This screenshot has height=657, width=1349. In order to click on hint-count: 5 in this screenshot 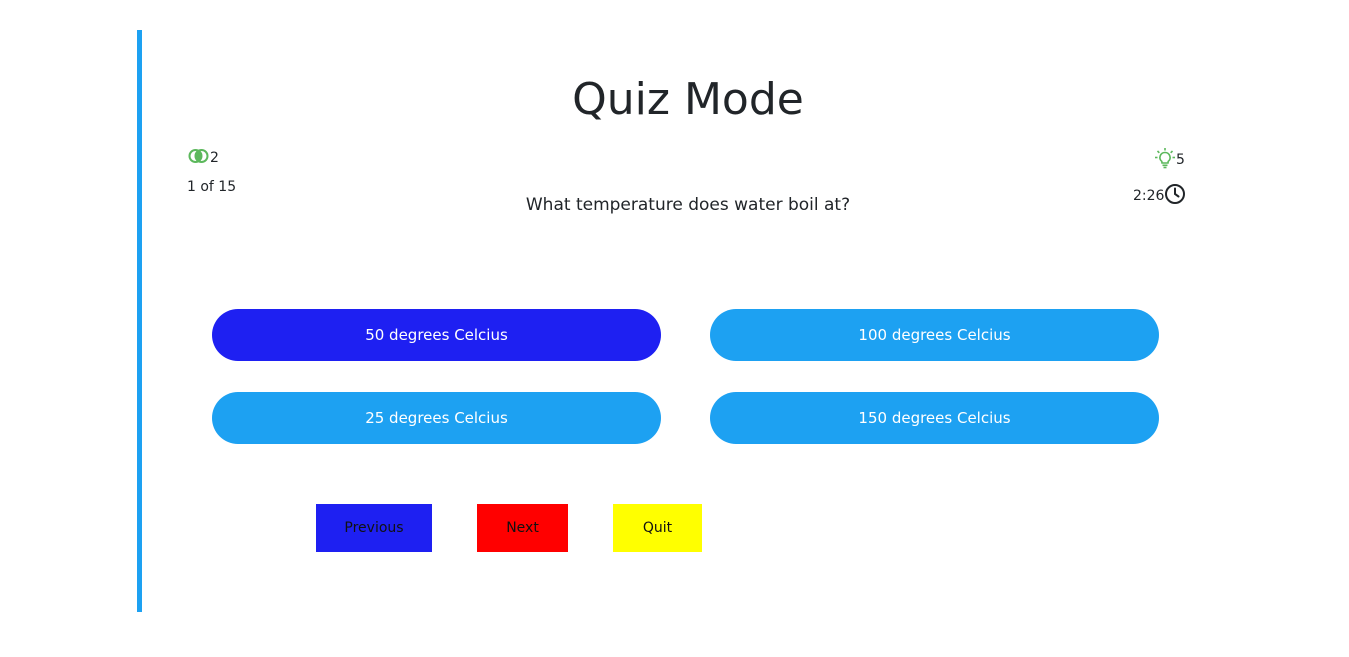, I will do `click(1180, 160)`.